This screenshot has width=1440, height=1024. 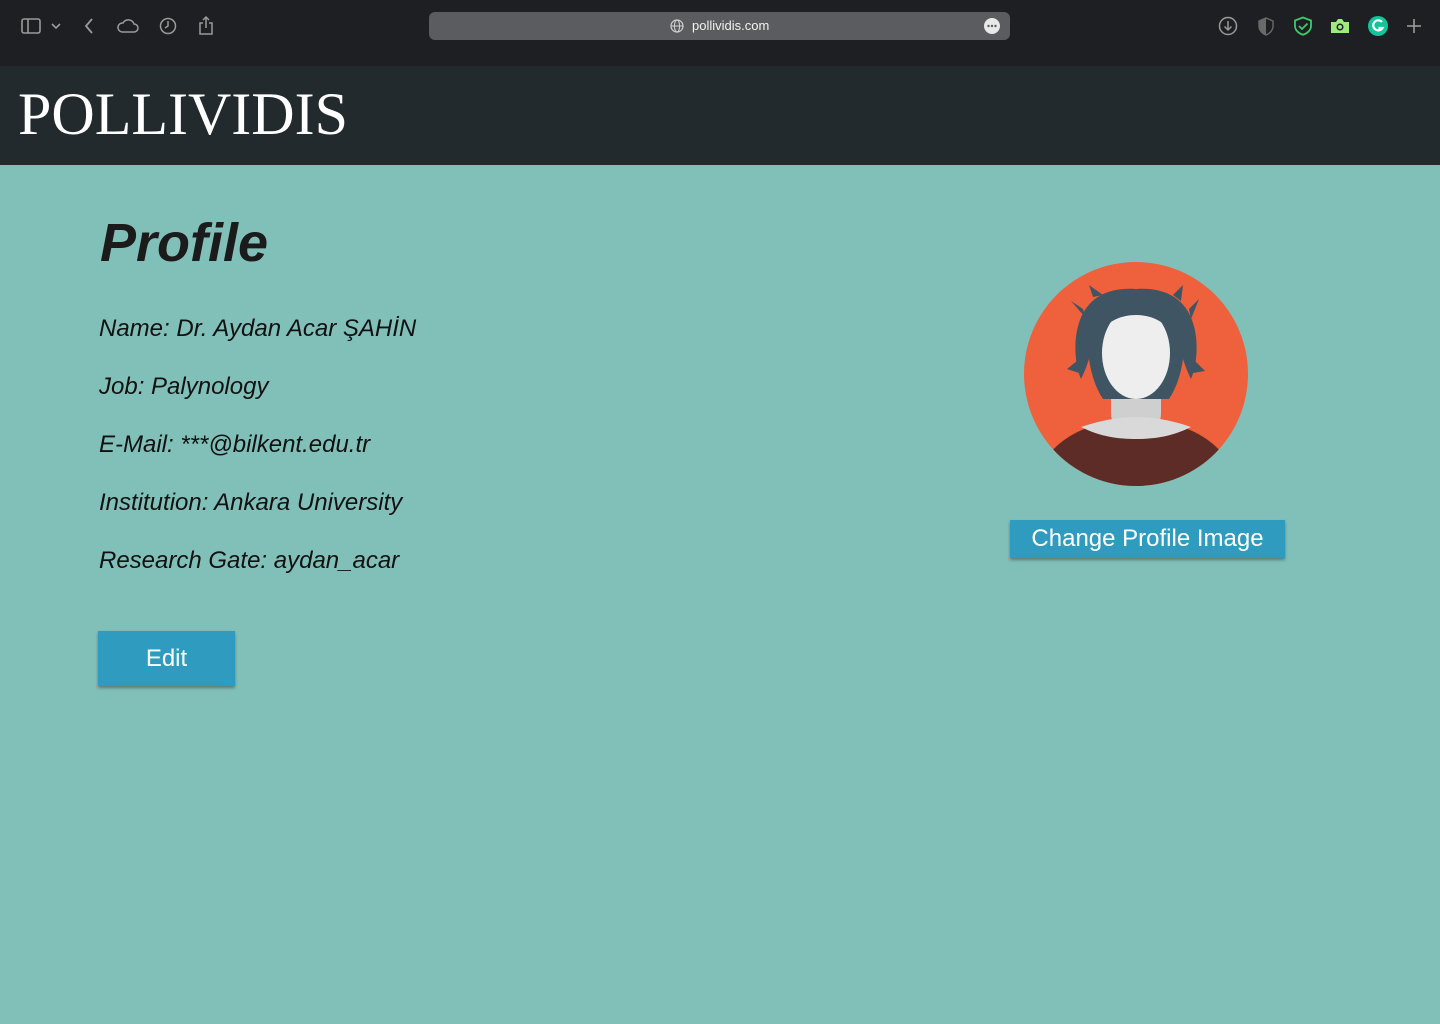 What do you see at coordinates (1303, 26) in the screenshot?
I see `shield-check-icon` at bounding box center [1303, 26].